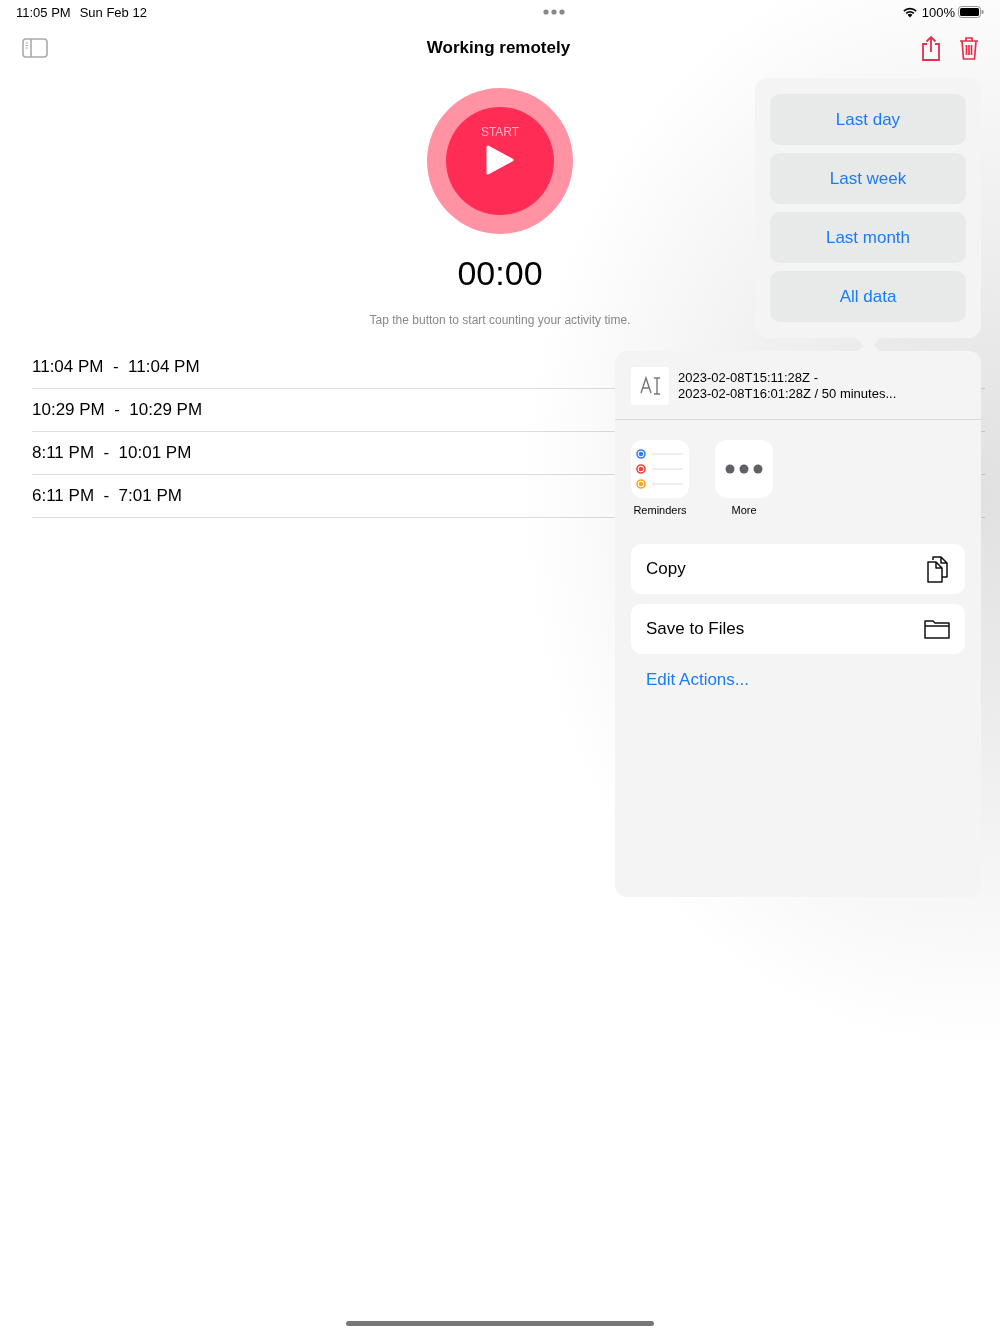 The width and height of the screenshot is (1000, 1334). I want to click on hint-text: Tap the button to start counting your activity time., so click(500, 320).